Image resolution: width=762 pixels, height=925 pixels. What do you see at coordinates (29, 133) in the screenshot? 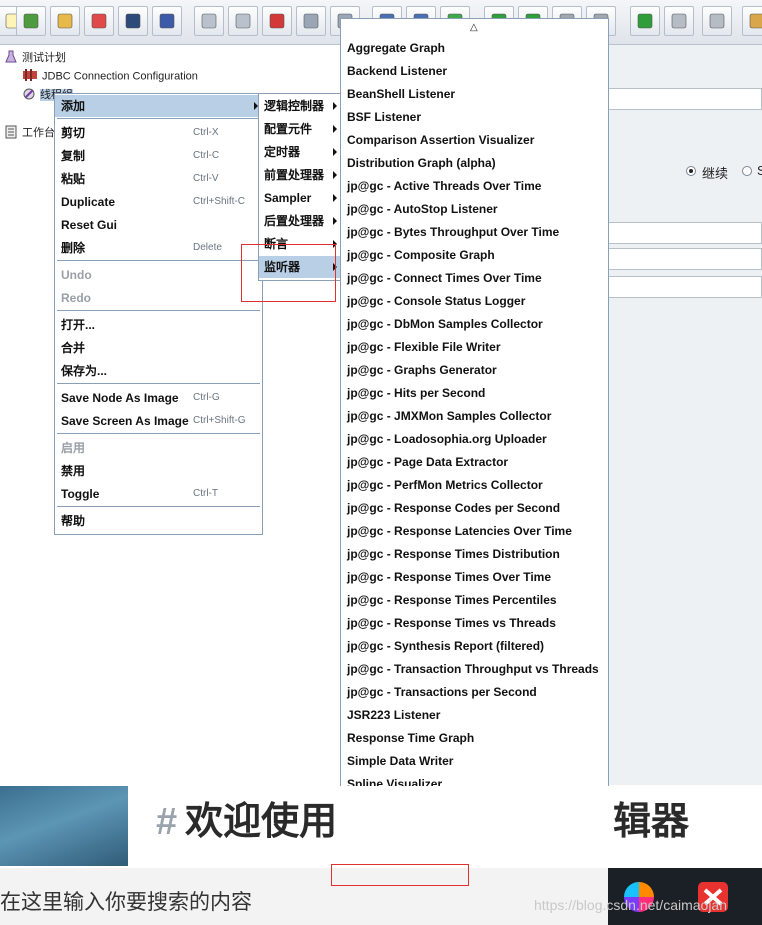
I see `tree-node-workbench: 工作台` at bounding box center [29, 133].